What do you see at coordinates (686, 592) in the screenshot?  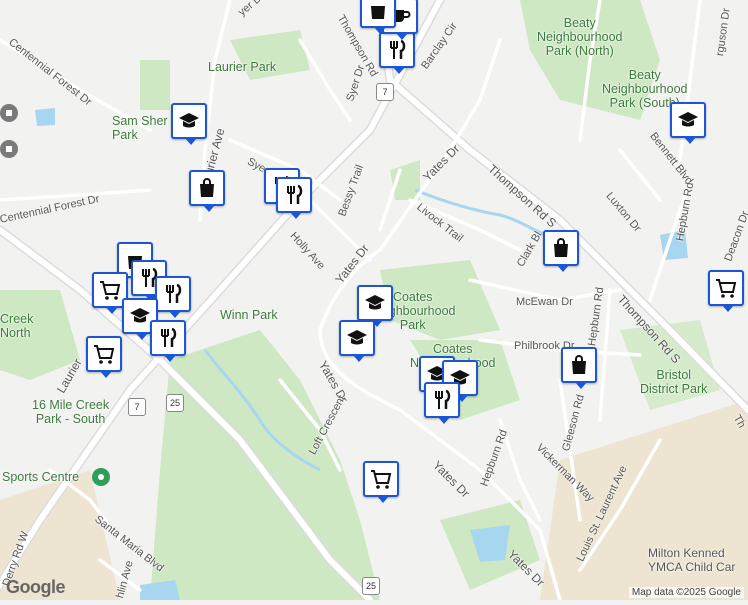 I see `map-attribution: Map data ©2025 Google` at bounding box center [686, 592].